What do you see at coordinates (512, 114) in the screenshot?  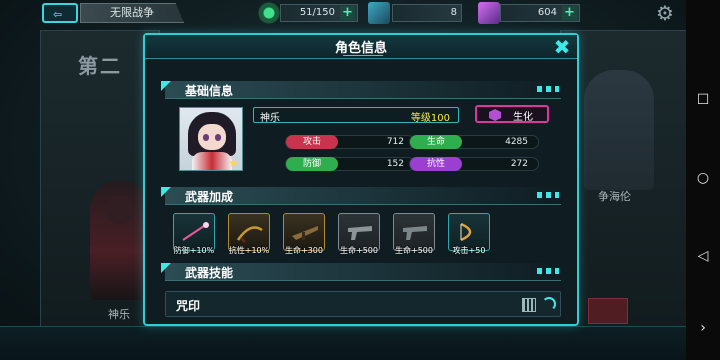 I see `type-badge: 生化` at bounding box center [512, 114].